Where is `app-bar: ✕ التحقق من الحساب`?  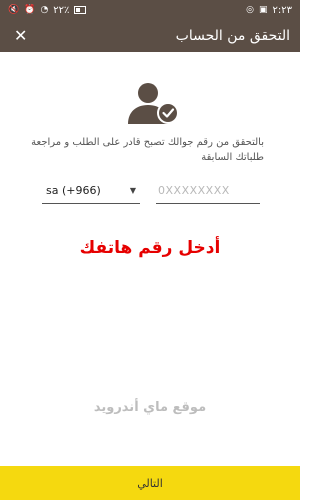
app-bar: ✕ التحقق من الحساب is located at coordinates (150, 36).